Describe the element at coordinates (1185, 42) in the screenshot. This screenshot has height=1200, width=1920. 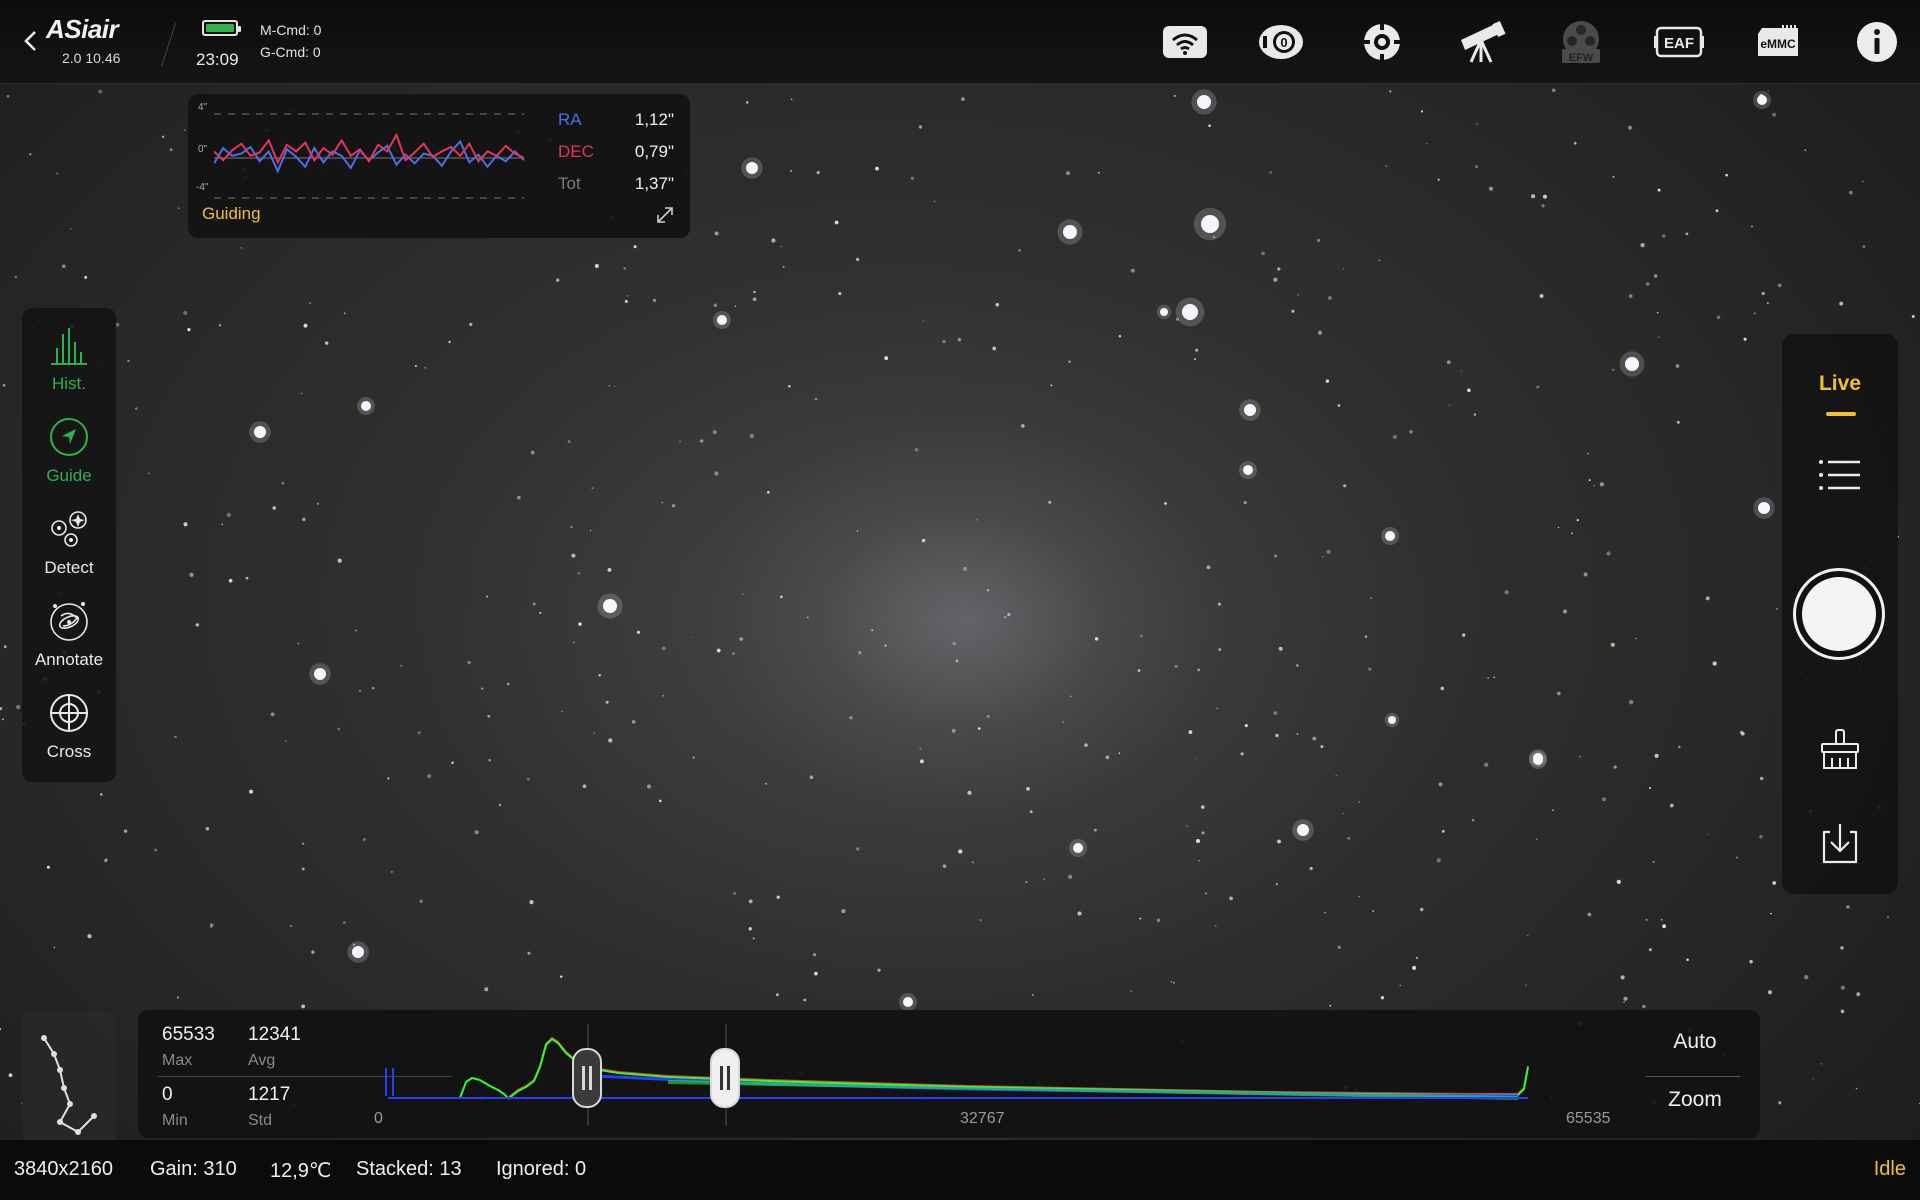
I see `wifi-button` at that location.